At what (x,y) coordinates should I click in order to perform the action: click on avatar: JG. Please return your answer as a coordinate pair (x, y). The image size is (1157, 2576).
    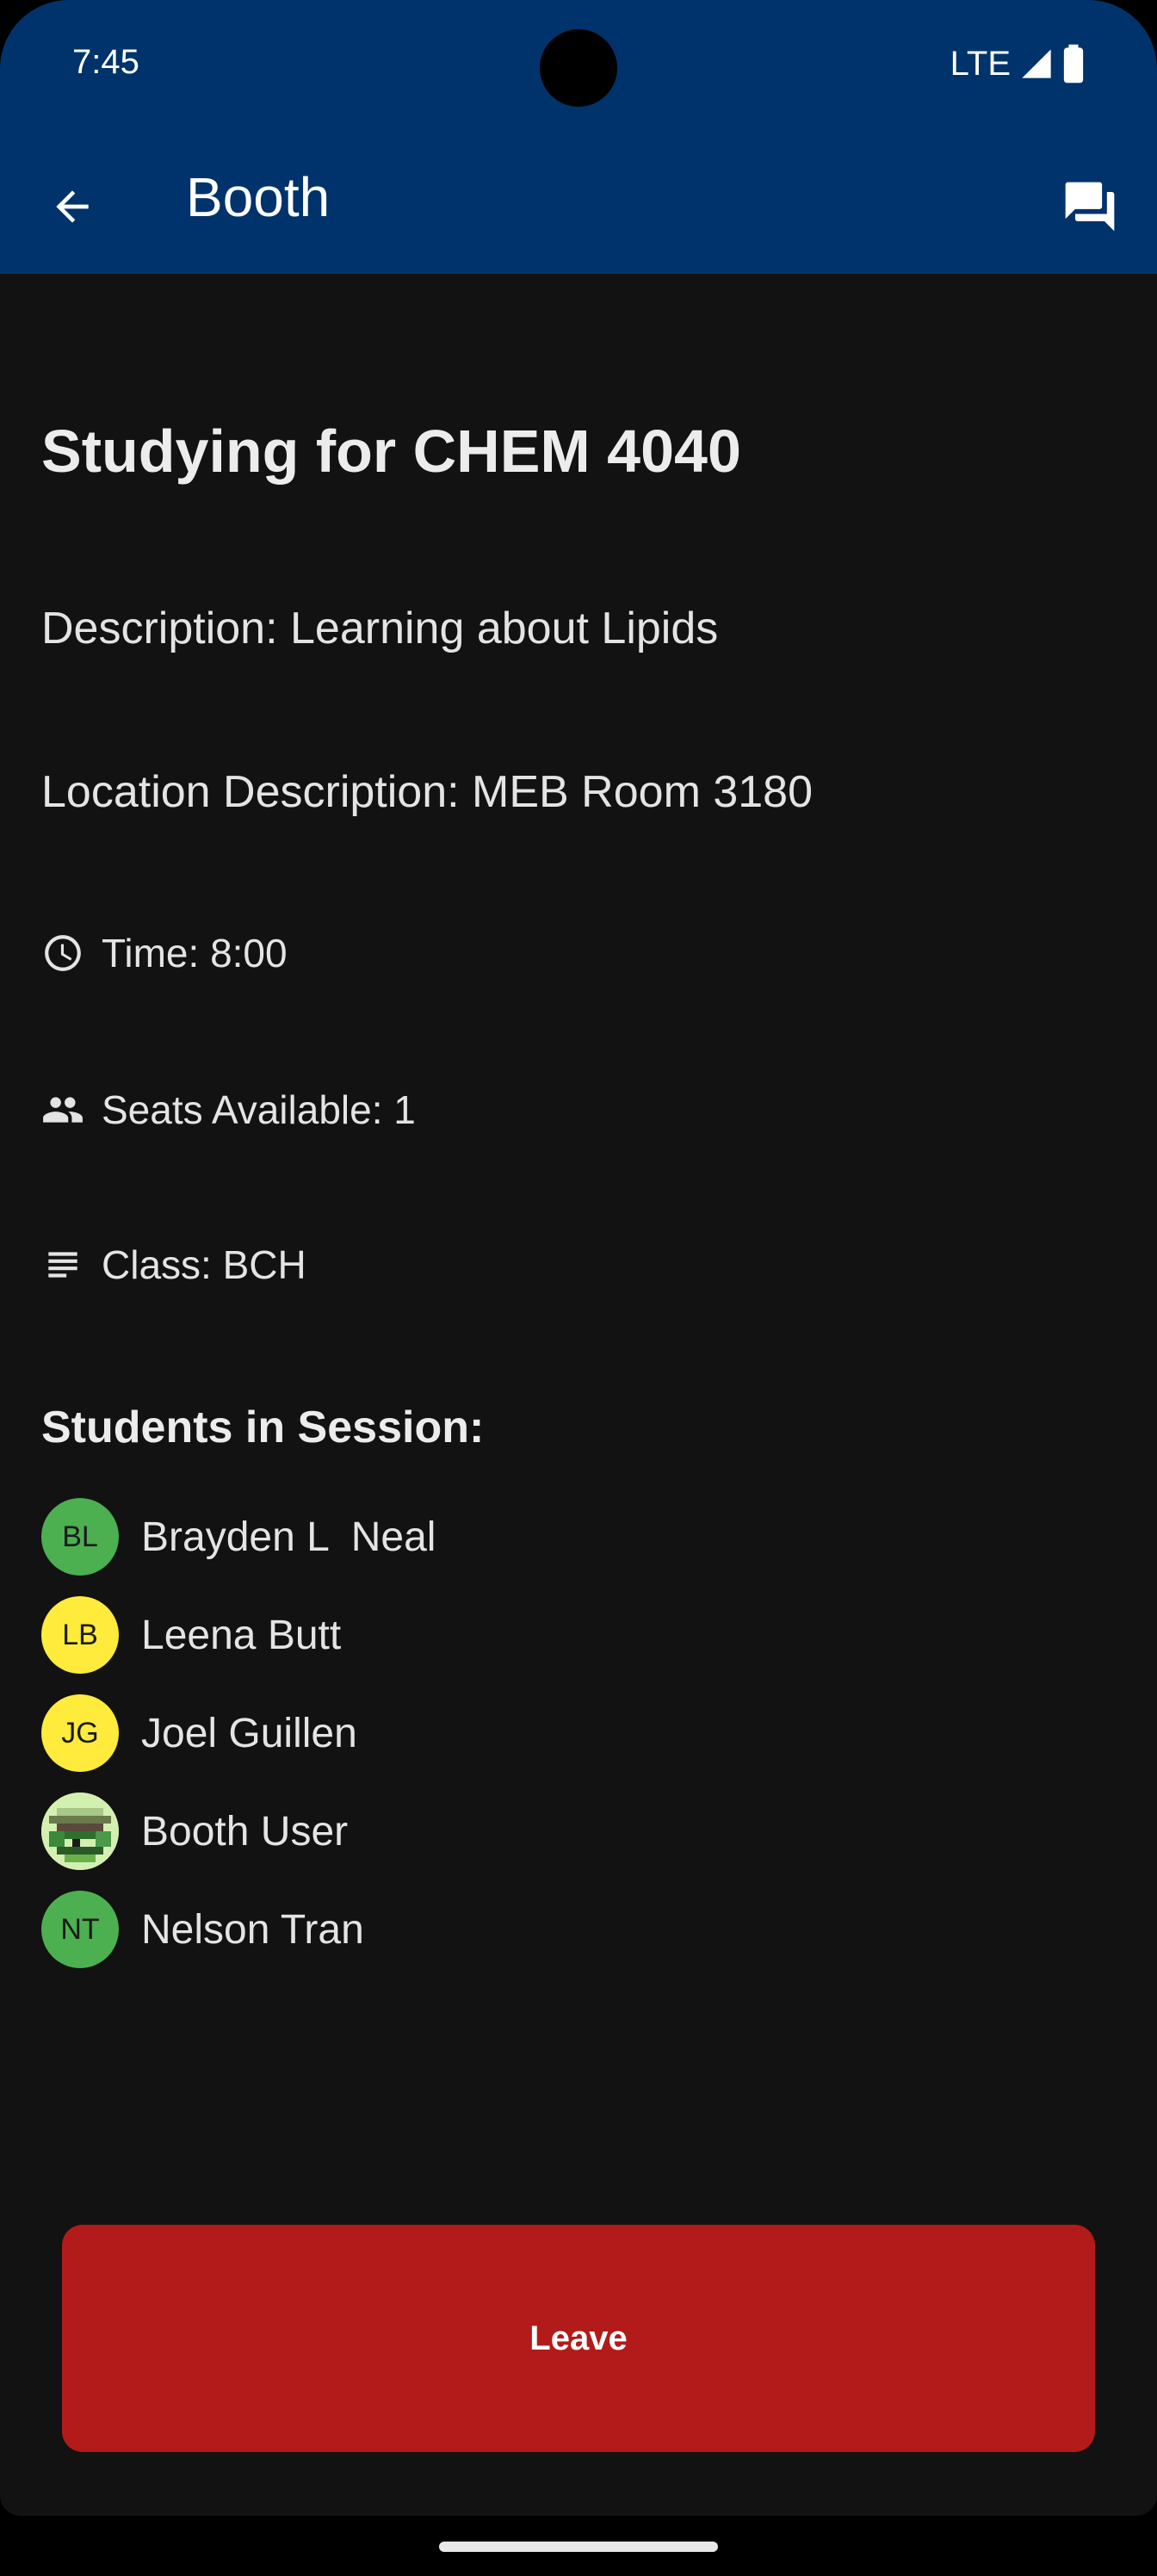
    Looking at the image, I should click on (80, 1733).